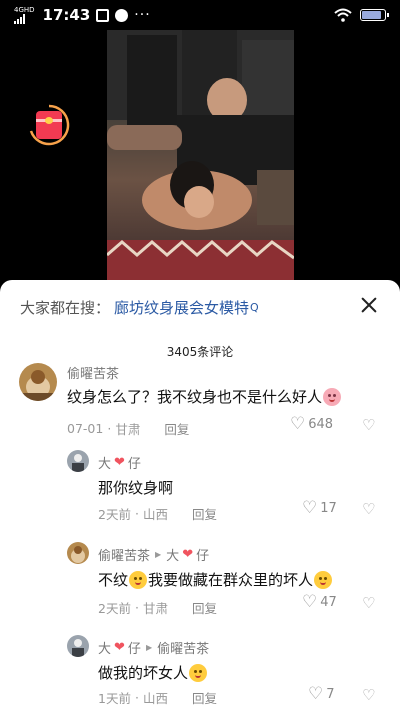  What do you see at coordinates (153, 647) in the screenshot?
I see `reply-author: 大 ❤ 仔 ▶ 偷曜苦茶` at bounding box center [153, 647].